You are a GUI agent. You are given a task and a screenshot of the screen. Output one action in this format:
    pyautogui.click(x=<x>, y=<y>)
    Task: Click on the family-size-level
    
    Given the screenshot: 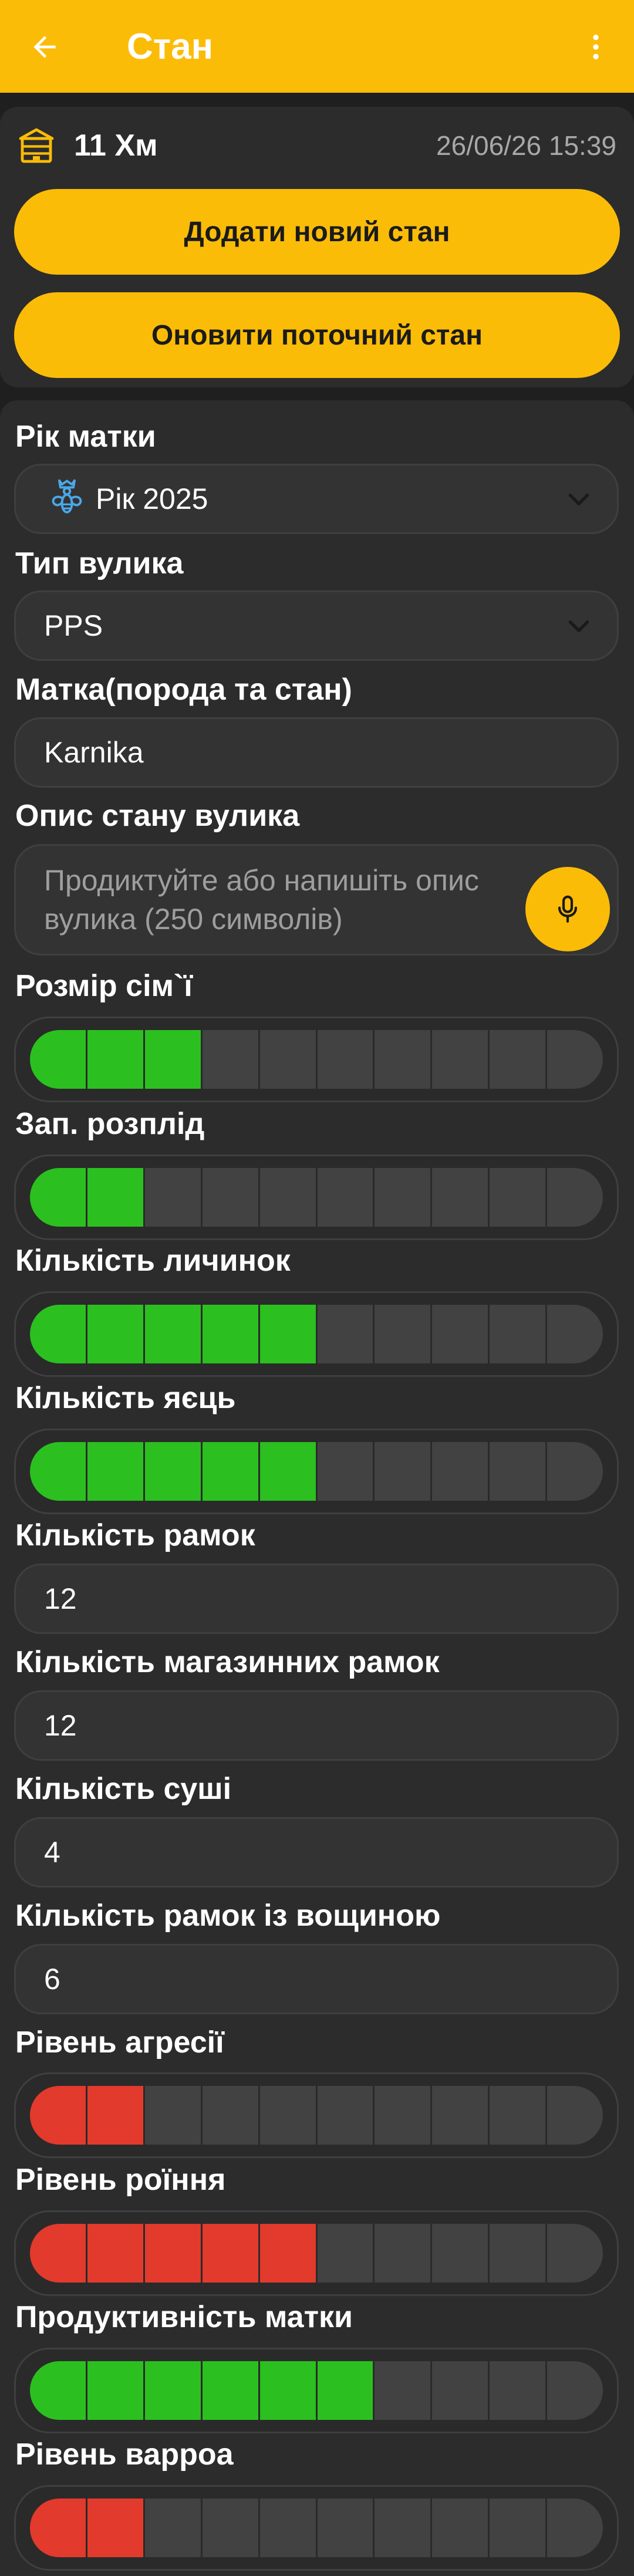 What is the action you would take?
    pyautogui.click(x=316, y=1059)
    